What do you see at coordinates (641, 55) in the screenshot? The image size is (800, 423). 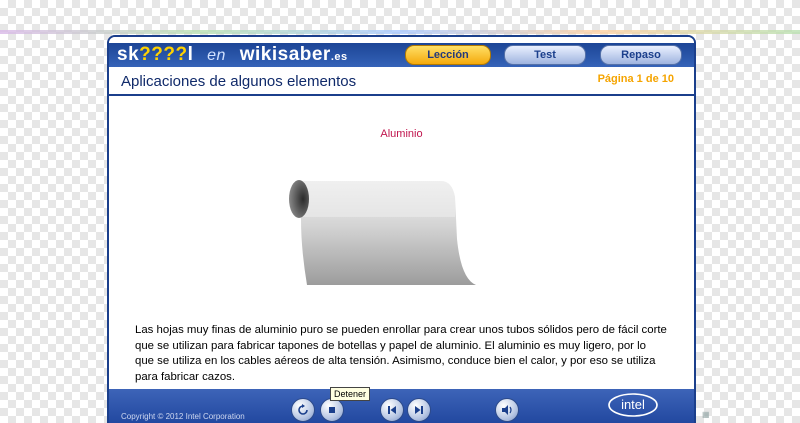 I see `tab-repaso: Repaso` at bounding box center [641, 55].